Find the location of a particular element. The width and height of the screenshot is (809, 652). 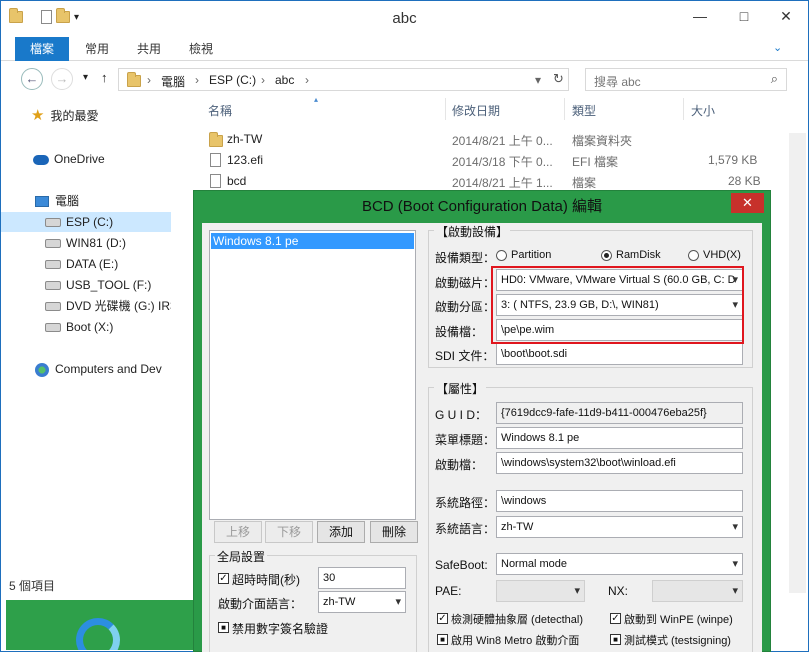

back-button: ← is located at coordinates (32, 79).